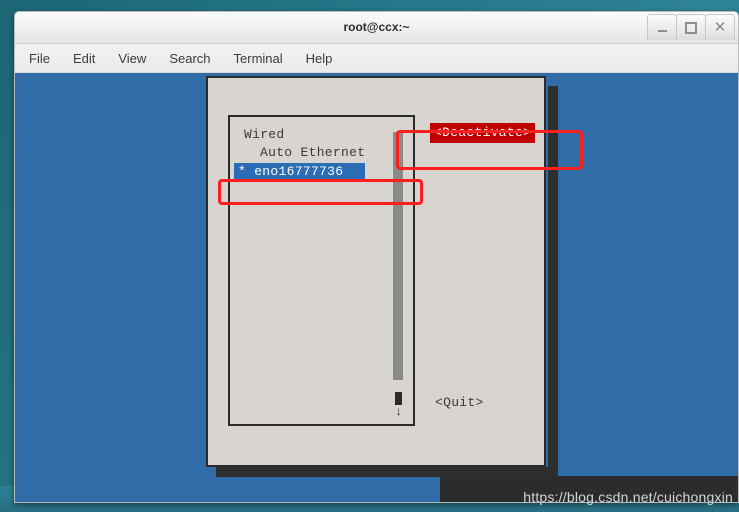 This screenshot has height=512, width=739. I want to click on scrollbar-thumb, so click(398, 256).